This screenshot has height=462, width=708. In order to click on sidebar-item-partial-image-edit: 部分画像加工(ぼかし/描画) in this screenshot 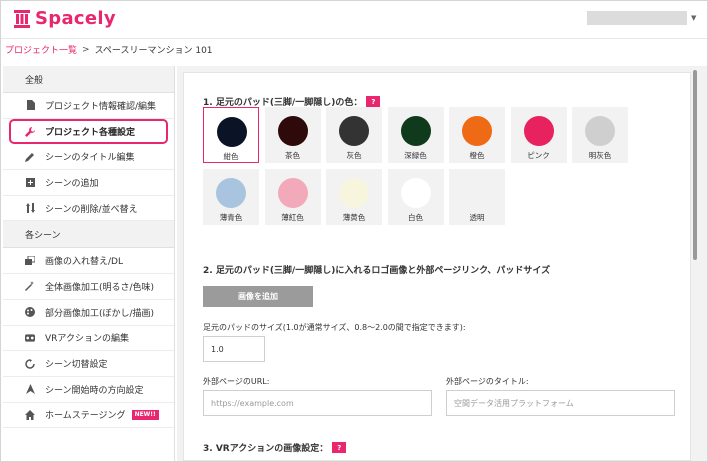, I will do `click(88, 313)`.